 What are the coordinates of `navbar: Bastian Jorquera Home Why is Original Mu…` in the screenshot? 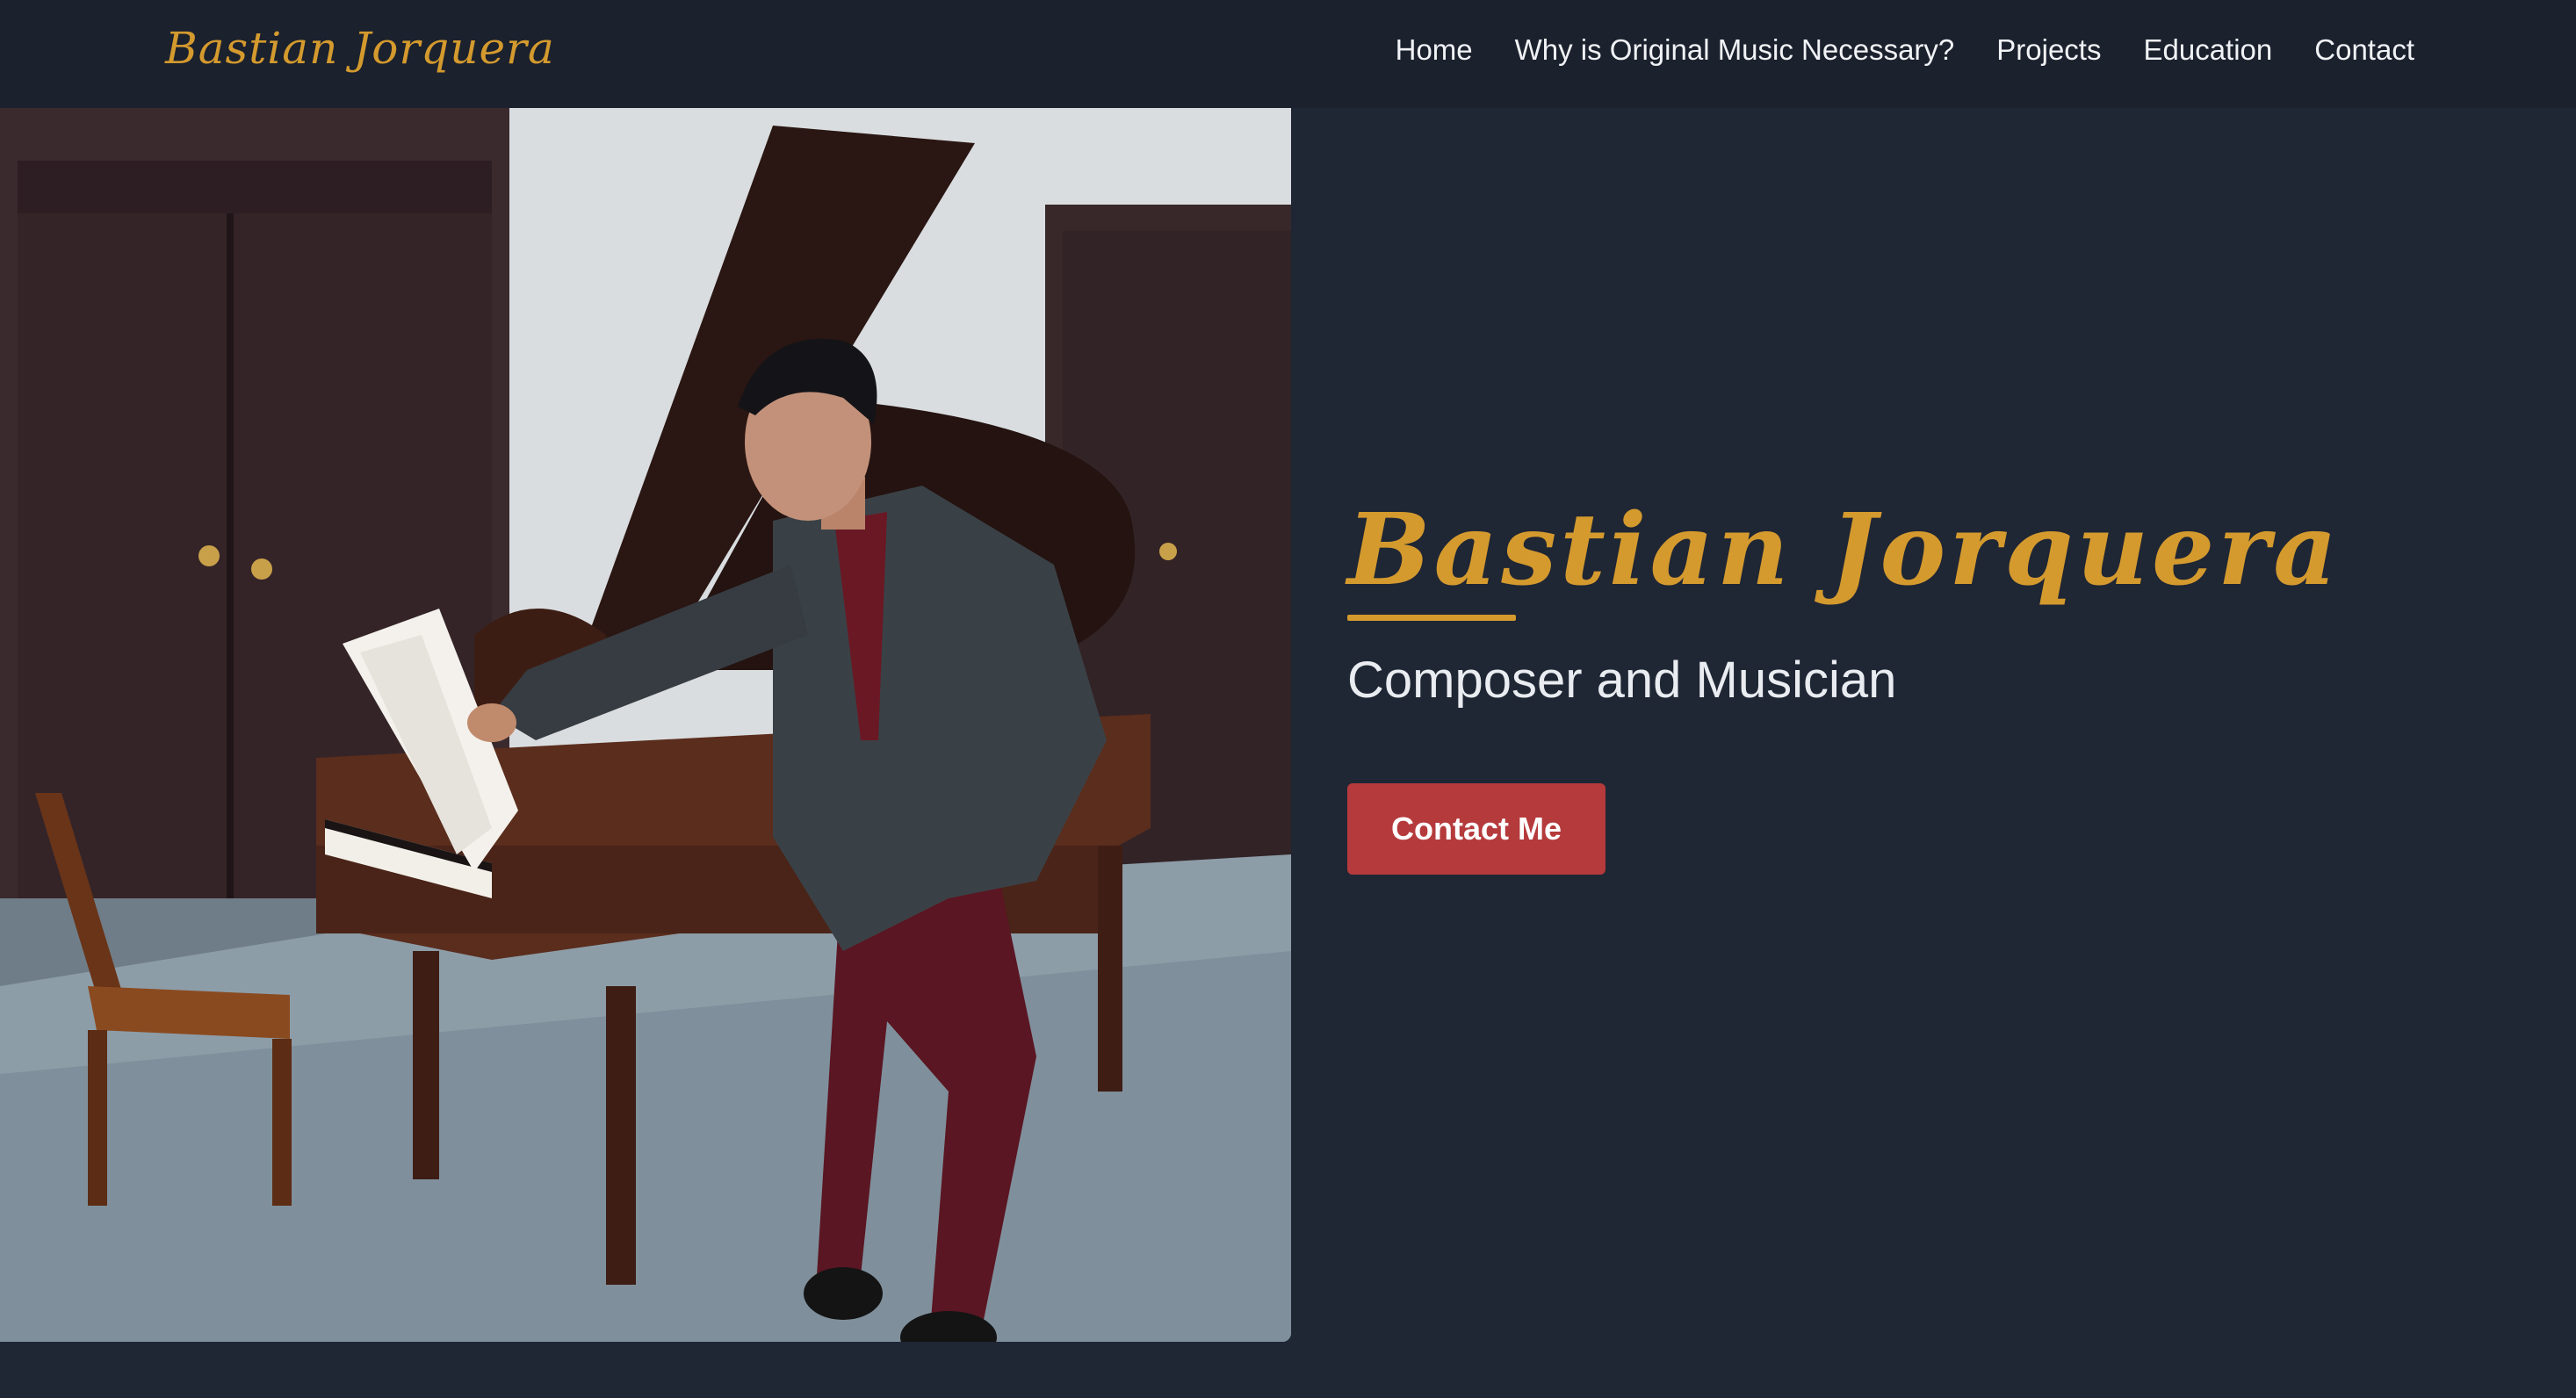 It's located at (1288, 54).